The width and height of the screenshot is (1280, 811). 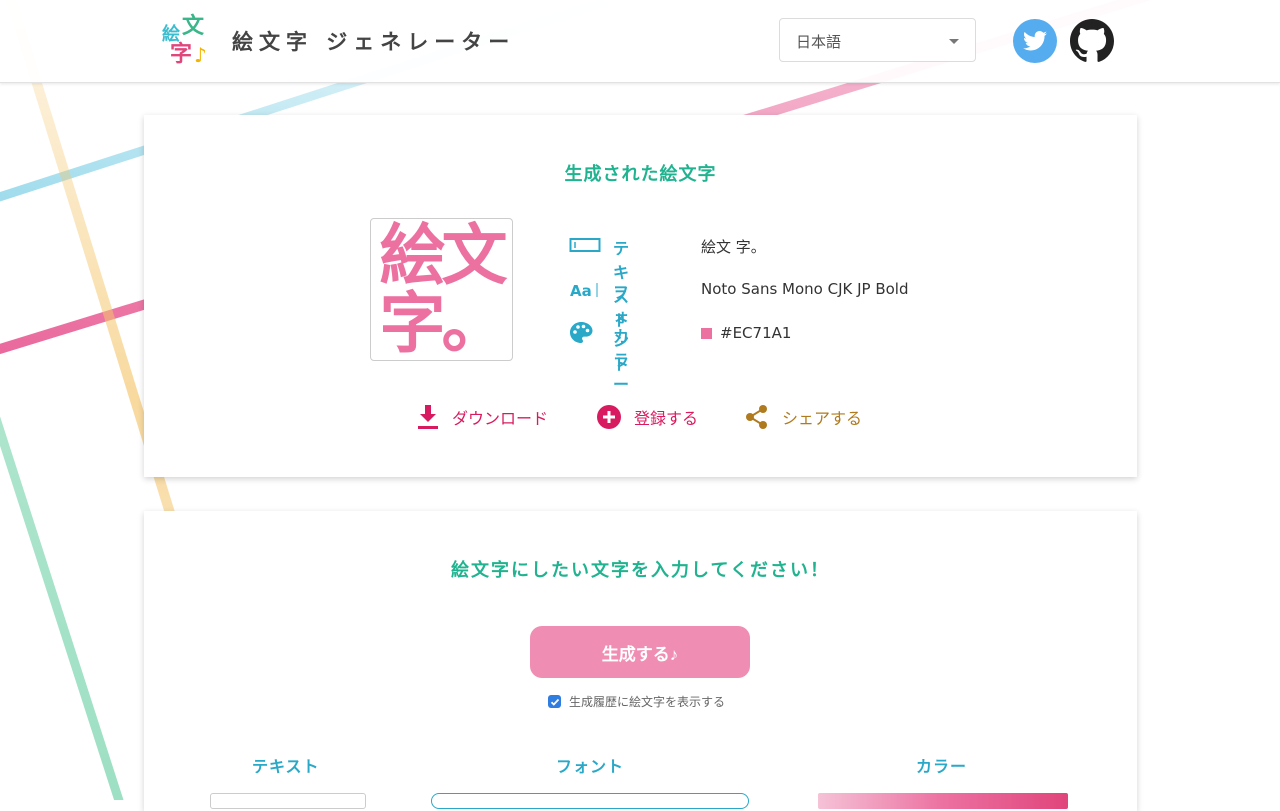 I want to click on history-checkbox-row: 生成履歴に絵文字を表示する, so click(x=636, y=701).